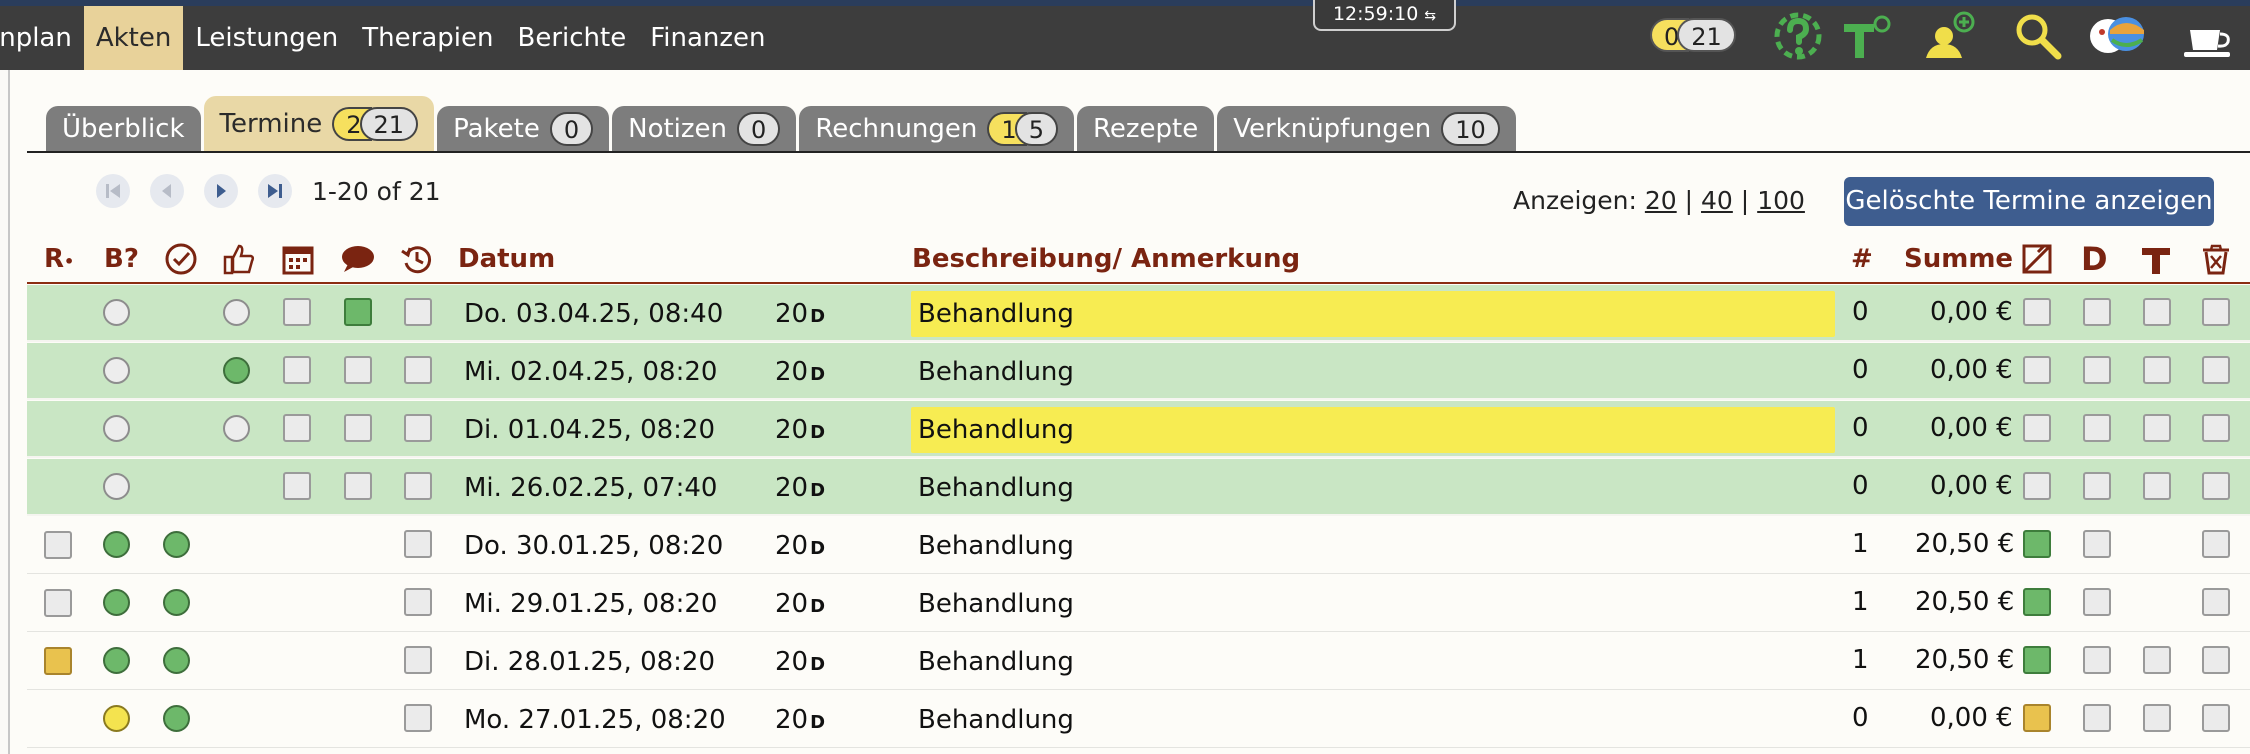 The image size is (2250, 754). What do you see at coordinates (1106, 259) in the screenshot?
I see `col-description-header: Beschreibung/ Anmerkung` at bounding box center [1106, 259].